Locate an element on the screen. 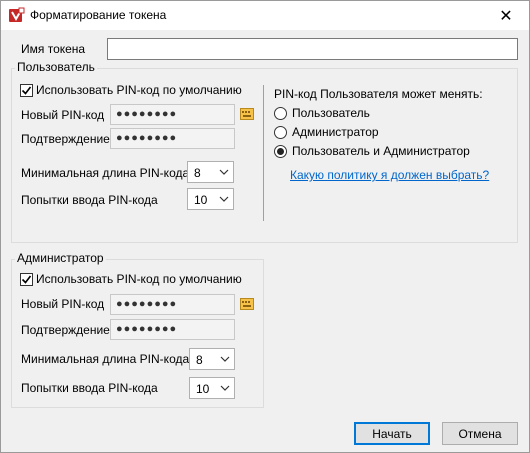 The image size is (530, 453). policy-option-admin-label: Администратор is located at coordinates (335, 132).